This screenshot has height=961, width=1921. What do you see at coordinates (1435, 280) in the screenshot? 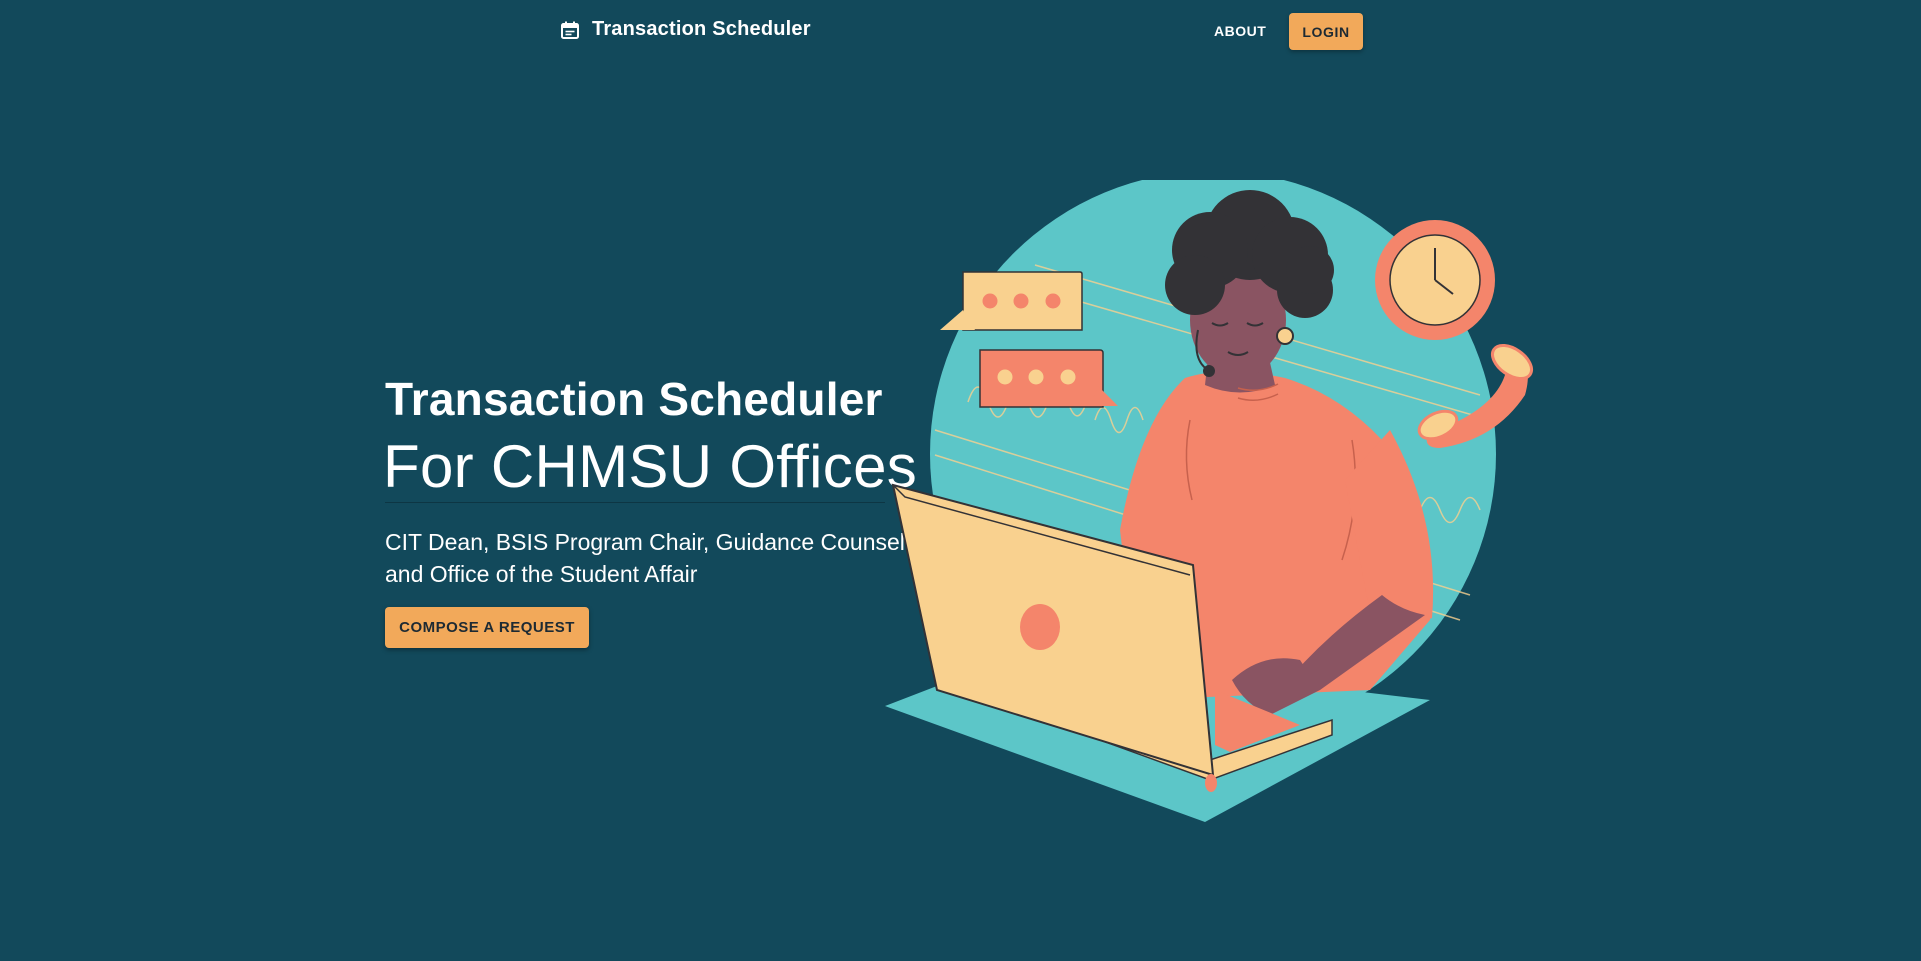
I see `clock-icon` at bounding box center [1435, 280].